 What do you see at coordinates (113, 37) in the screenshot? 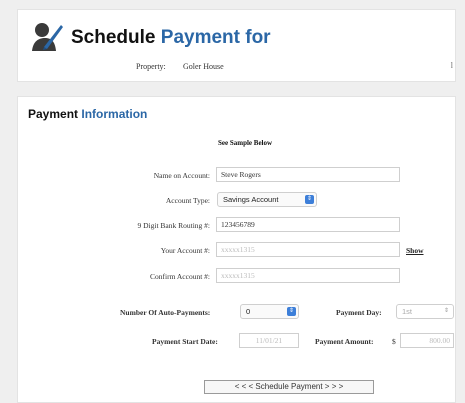
I see `page-title-part1: Schedule` at bounding box center [113, 37].